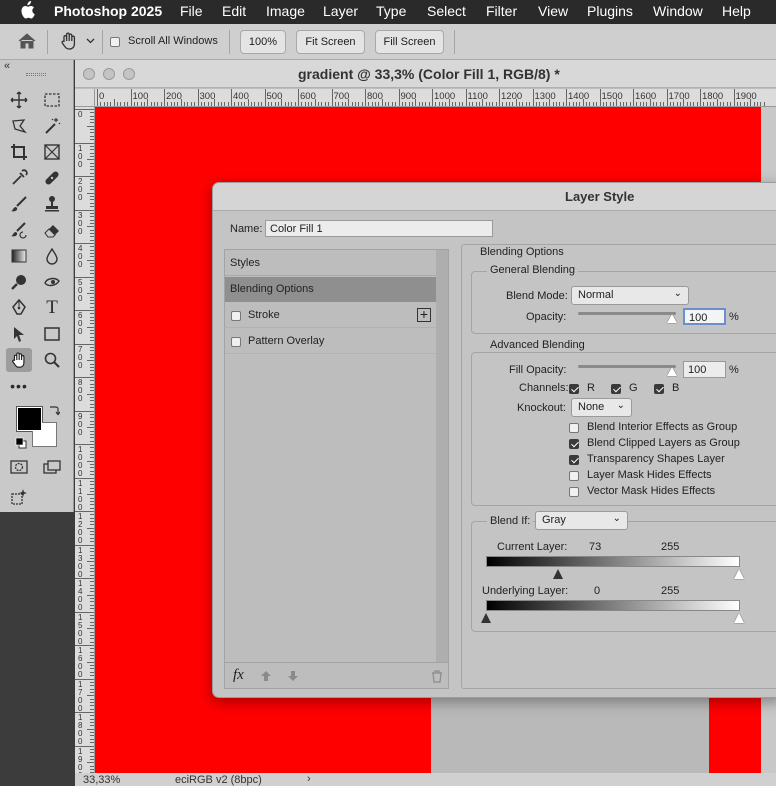 This screenshot has width=776, height=786. I want to click on hand-tool-icon, so click(69, 42).